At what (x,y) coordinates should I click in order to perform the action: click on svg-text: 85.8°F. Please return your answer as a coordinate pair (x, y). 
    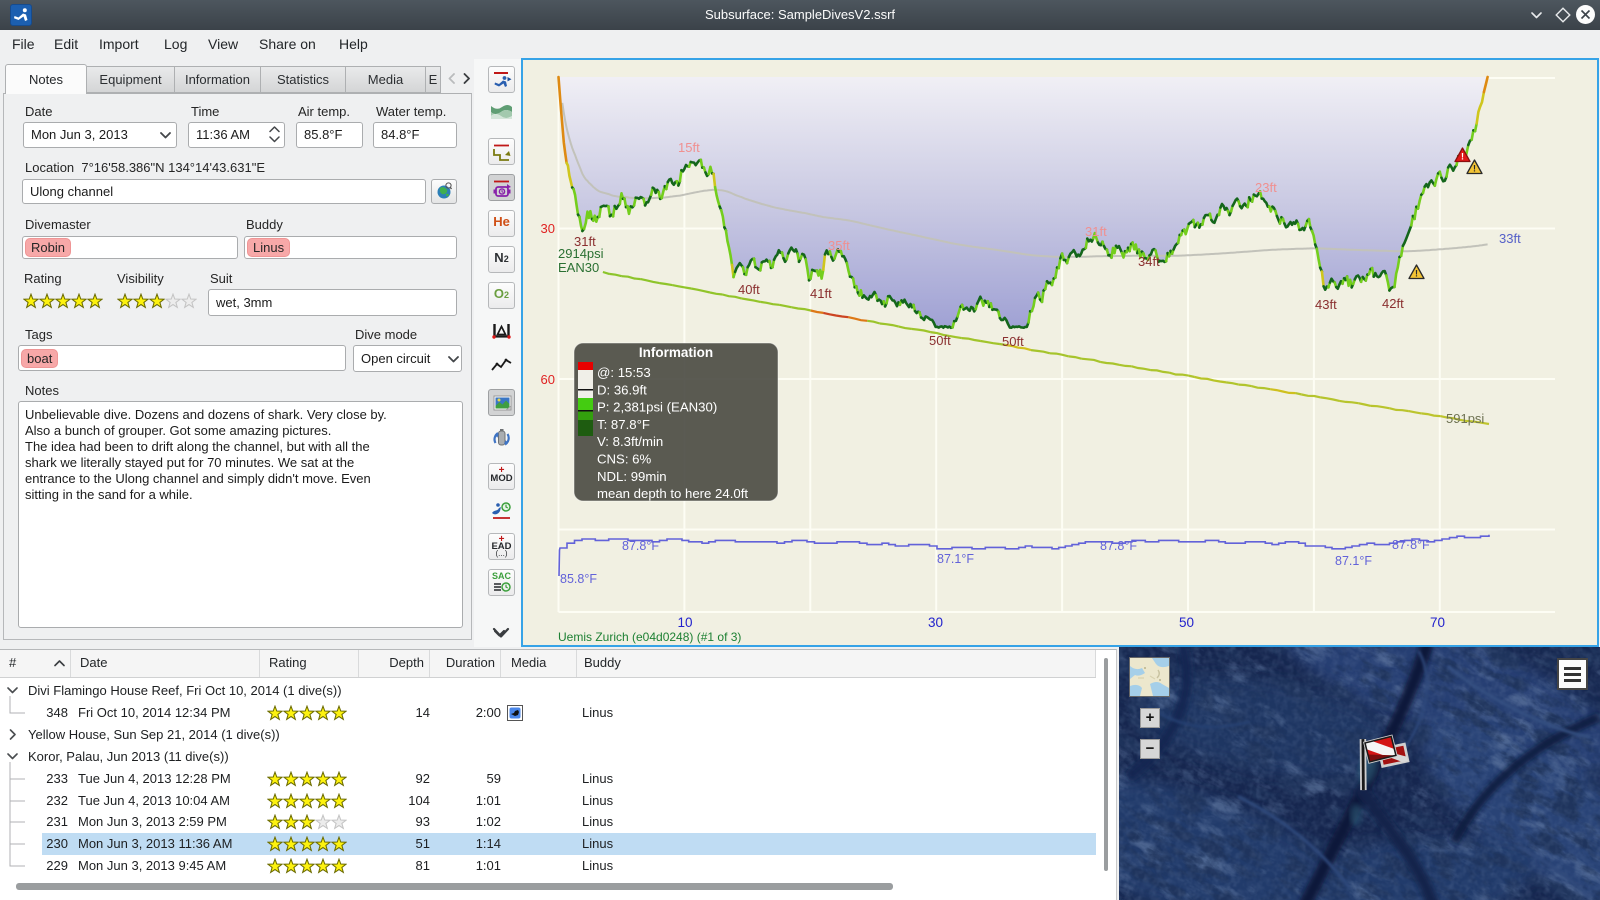
    Looking at the image, I should click on (578, 579).